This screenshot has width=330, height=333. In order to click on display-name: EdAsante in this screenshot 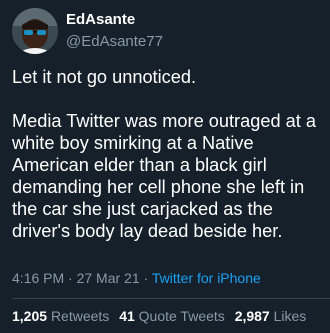, I will do `click(114, 19)`.